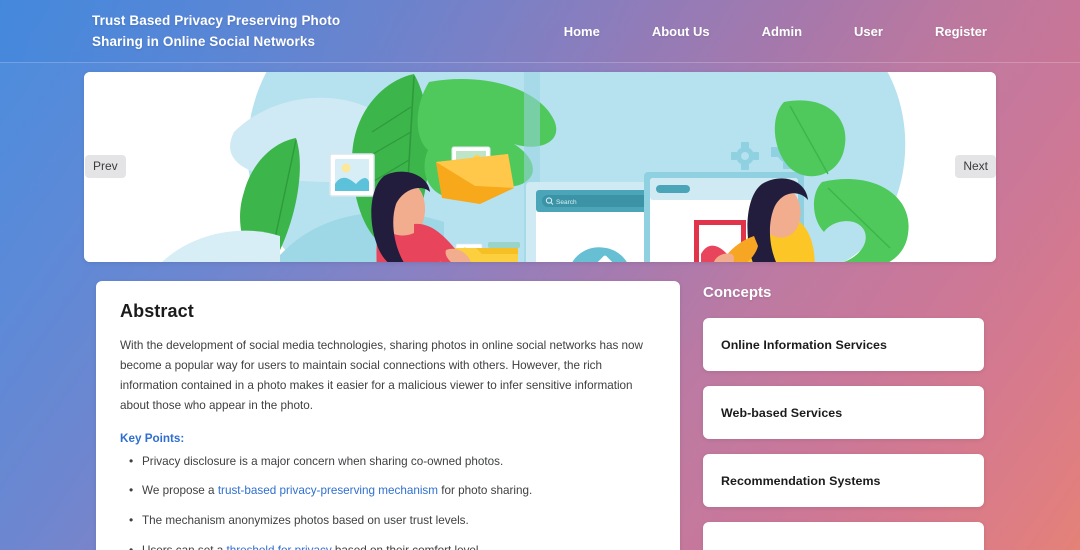  What do you see at coordinates (737, 292) in the screenshot?
I see `concepts-heading: Concepts` at bounding box center [737, 292].